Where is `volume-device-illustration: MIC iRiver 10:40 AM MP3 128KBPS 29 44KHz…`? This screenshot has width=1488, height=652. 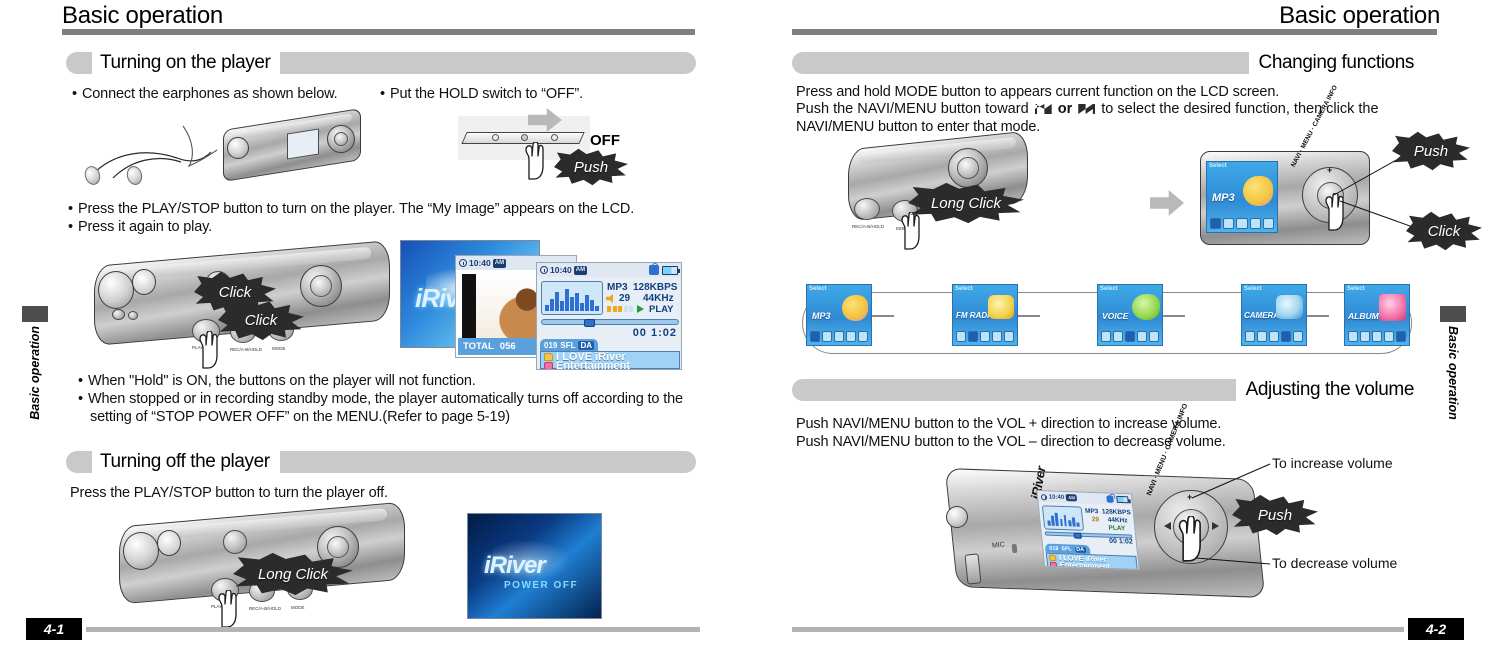
volume-device-illustration: MIC iRiver 10:40 AM MP3 128KBPS 29 44KHz… is located at coordinates (1180, 516).